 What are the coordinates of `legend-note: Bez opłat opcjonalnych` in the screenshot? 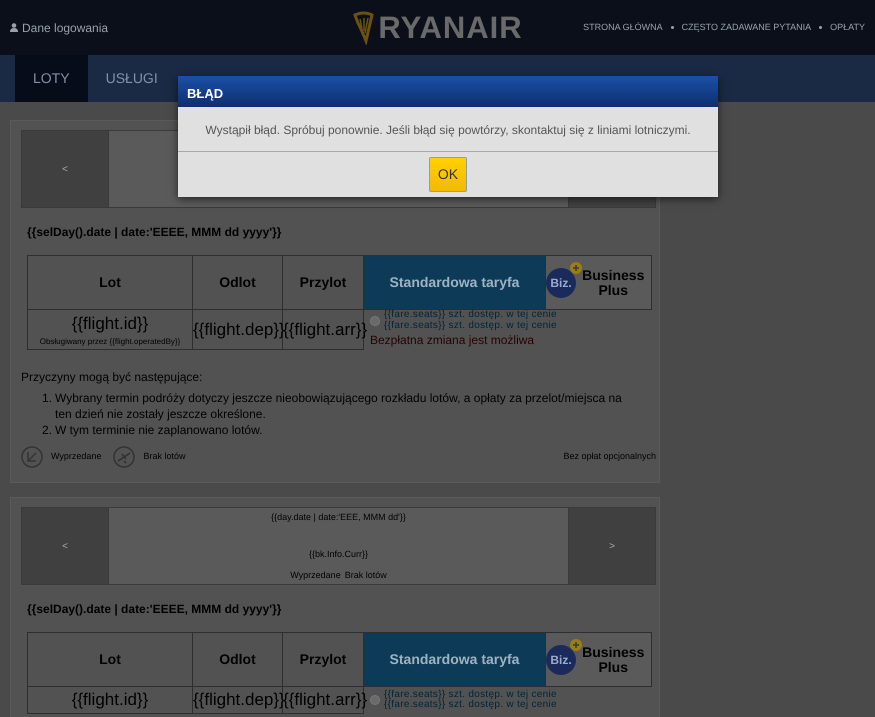 It's located at (609, 457).